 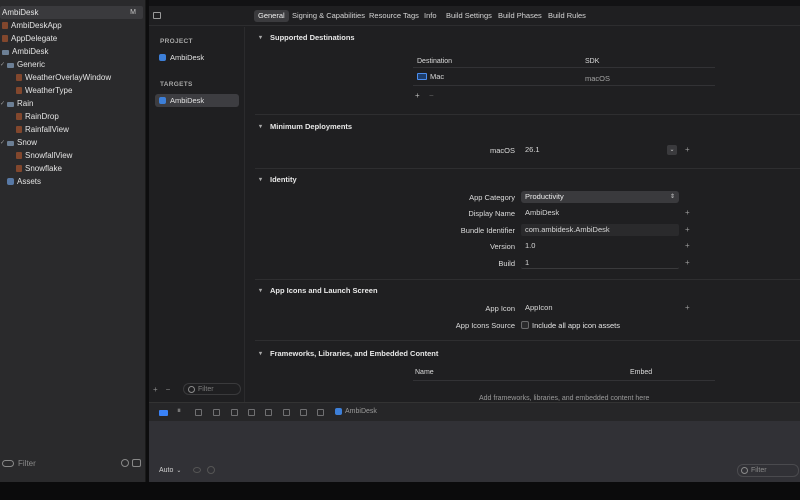 I want to click on pause-icon: ⏸, so click(x=180, y=410).